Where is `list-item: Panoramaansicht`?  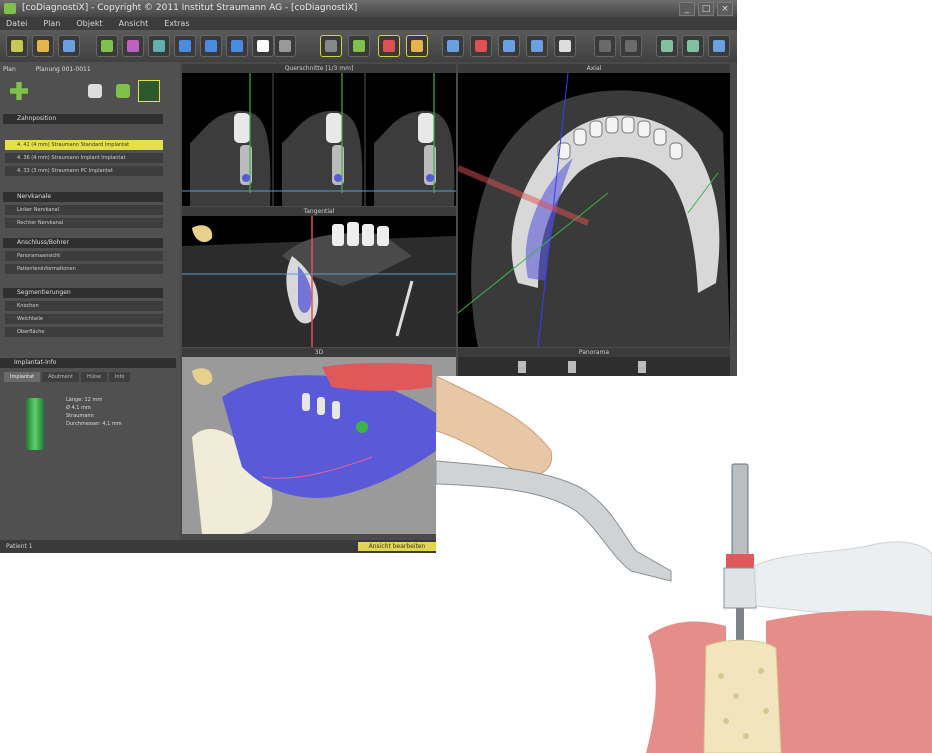 list-item: Panoramaansicht is located at coordinates (84, 256).